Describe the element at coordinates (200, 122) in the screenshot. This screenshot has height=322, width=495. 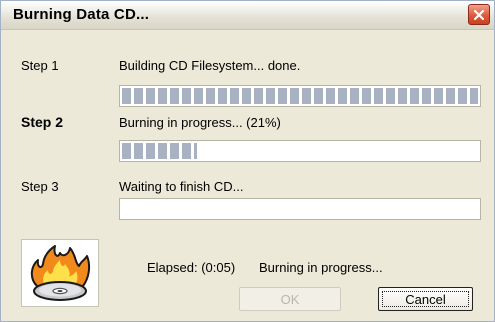
I see `step-2-status: Burning in progress... (21%)` at that location.